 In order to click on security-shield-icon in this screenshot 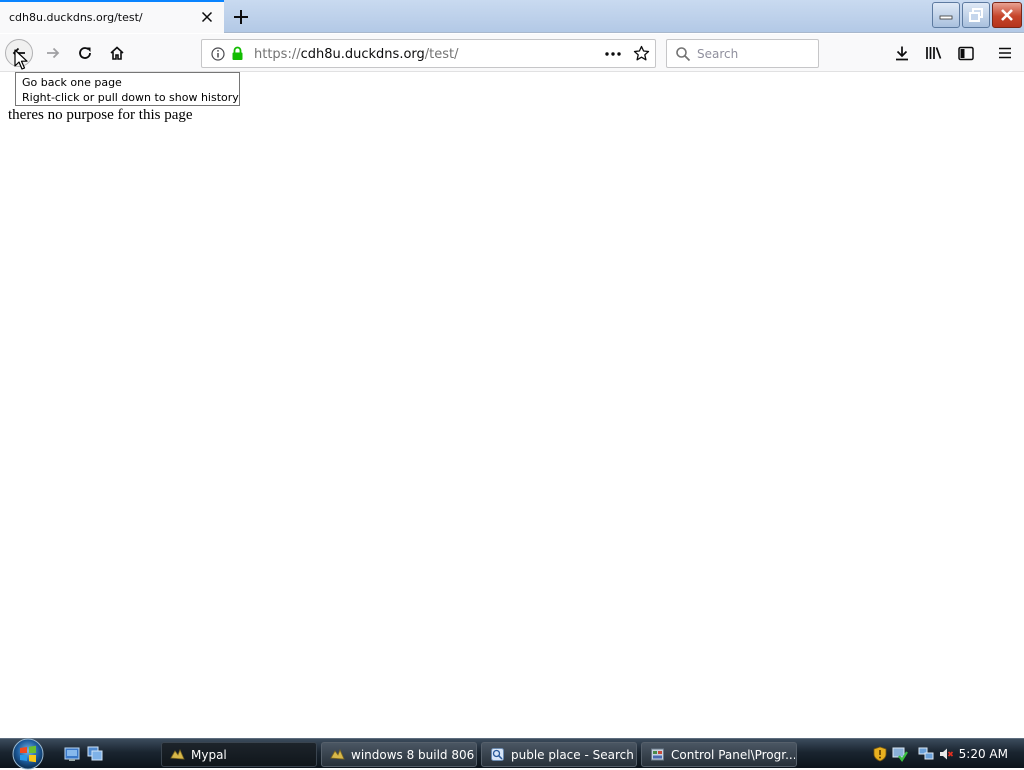, I will do `click(880, 754)`.